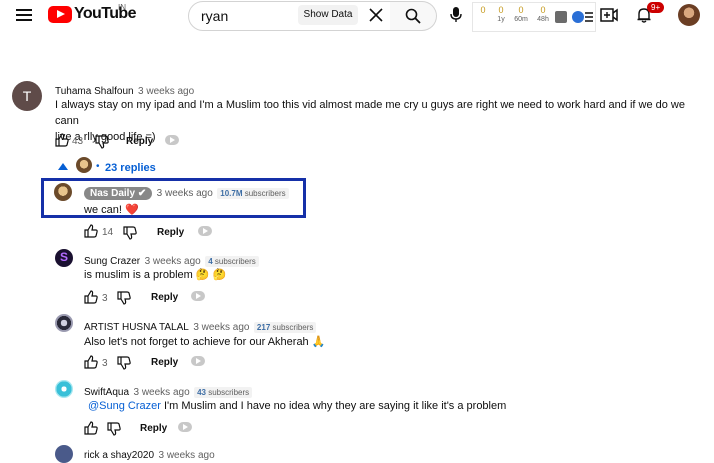 The height and width of the screenshot is (463, 714). I want to click on list-icon, so click(589, 17).